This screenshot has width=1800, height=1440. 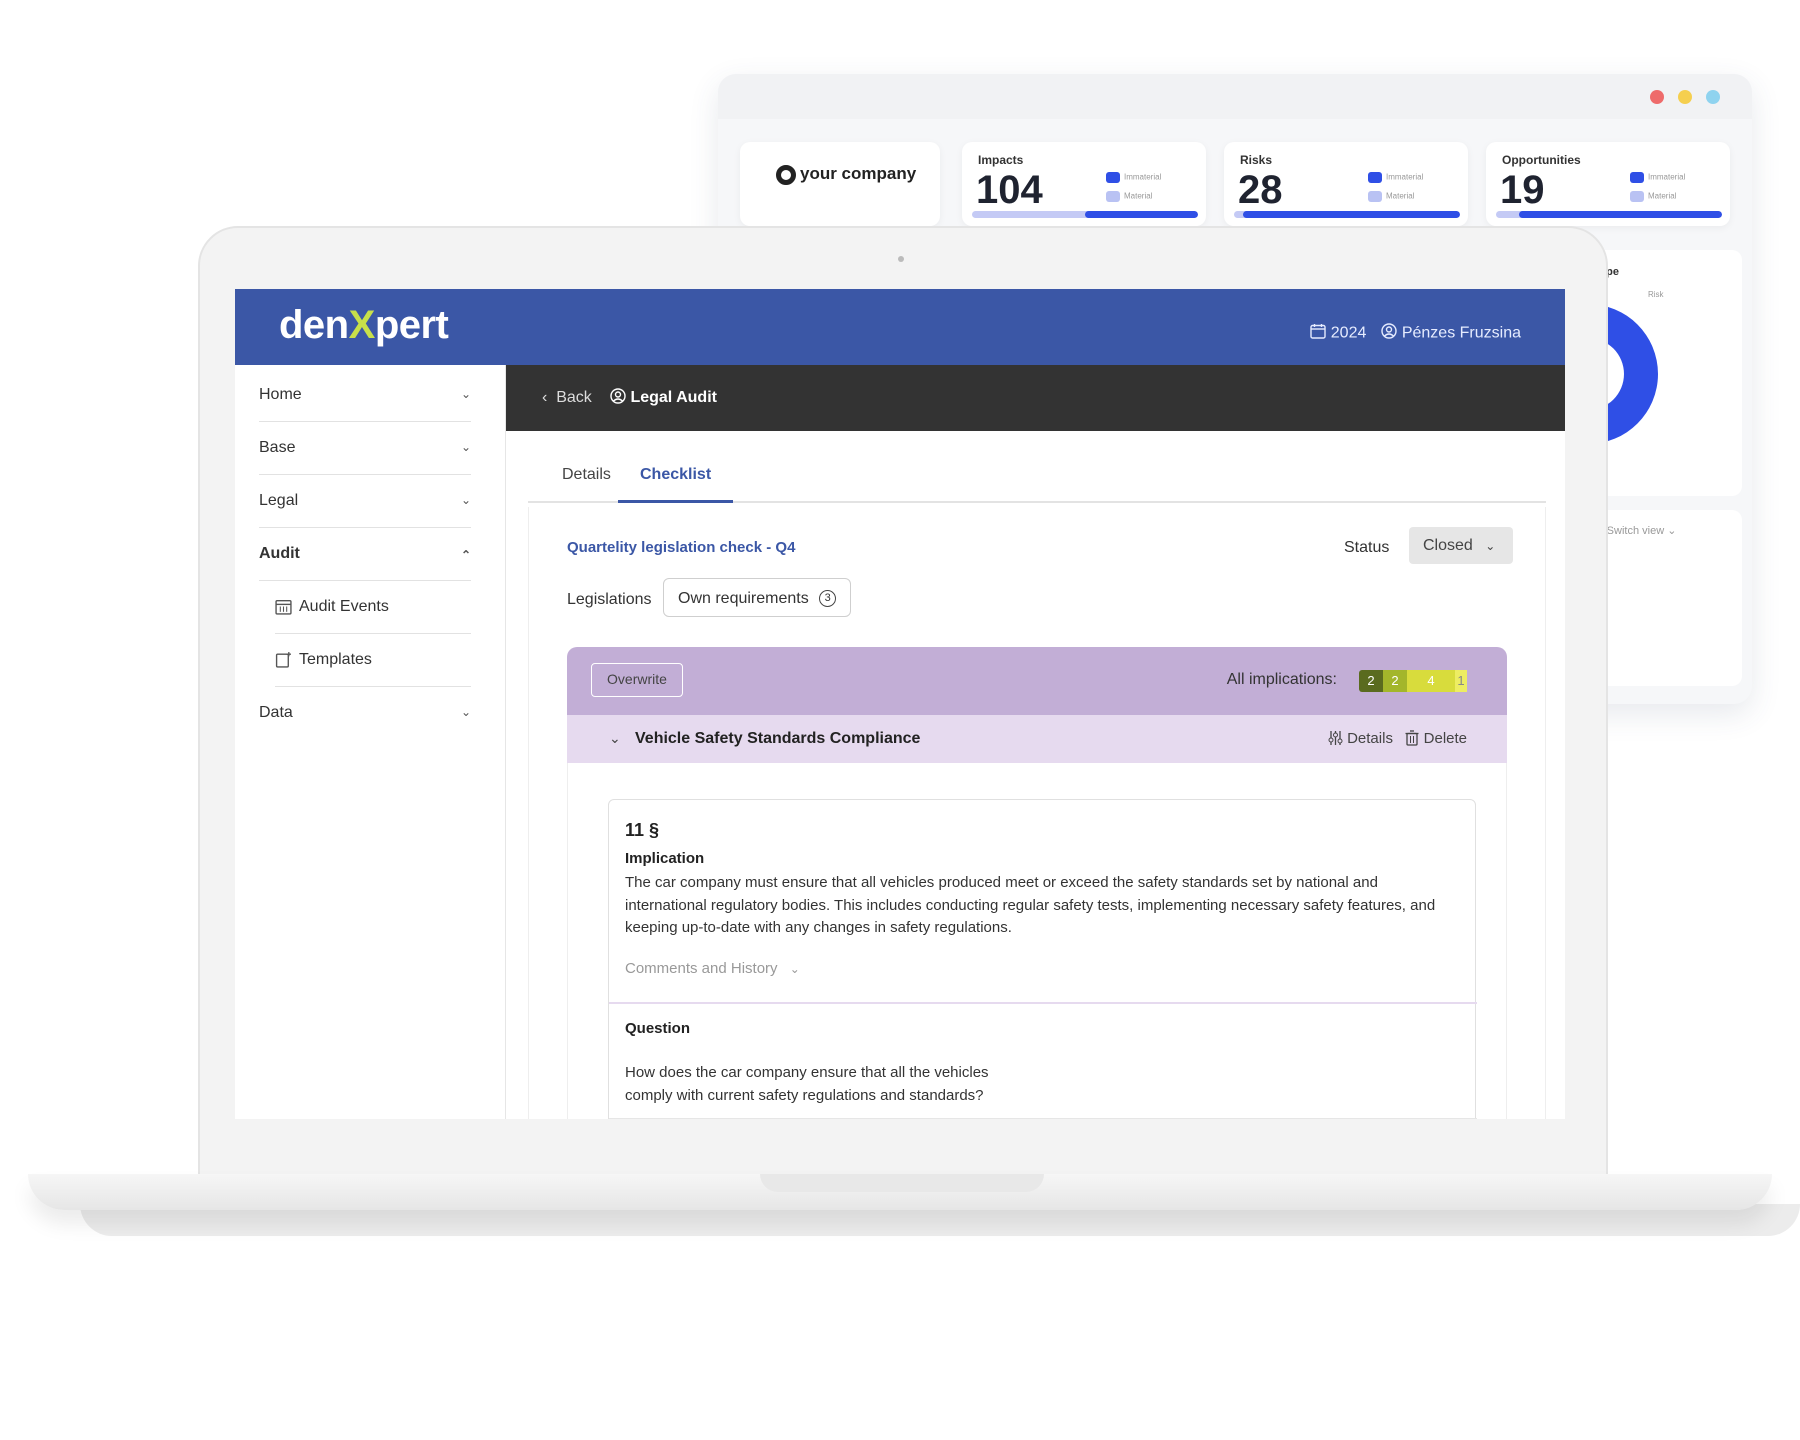 What do you see at coordinates (1522, 190) in the screenshot?
I see `opportunities-value: 19` at bounding box center [1522, 190].